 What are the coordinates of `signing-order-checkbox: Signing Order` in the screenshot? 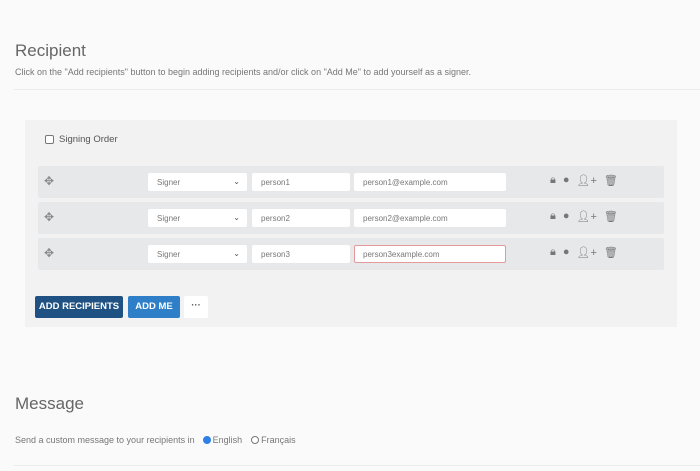 It's located at (81, 139).